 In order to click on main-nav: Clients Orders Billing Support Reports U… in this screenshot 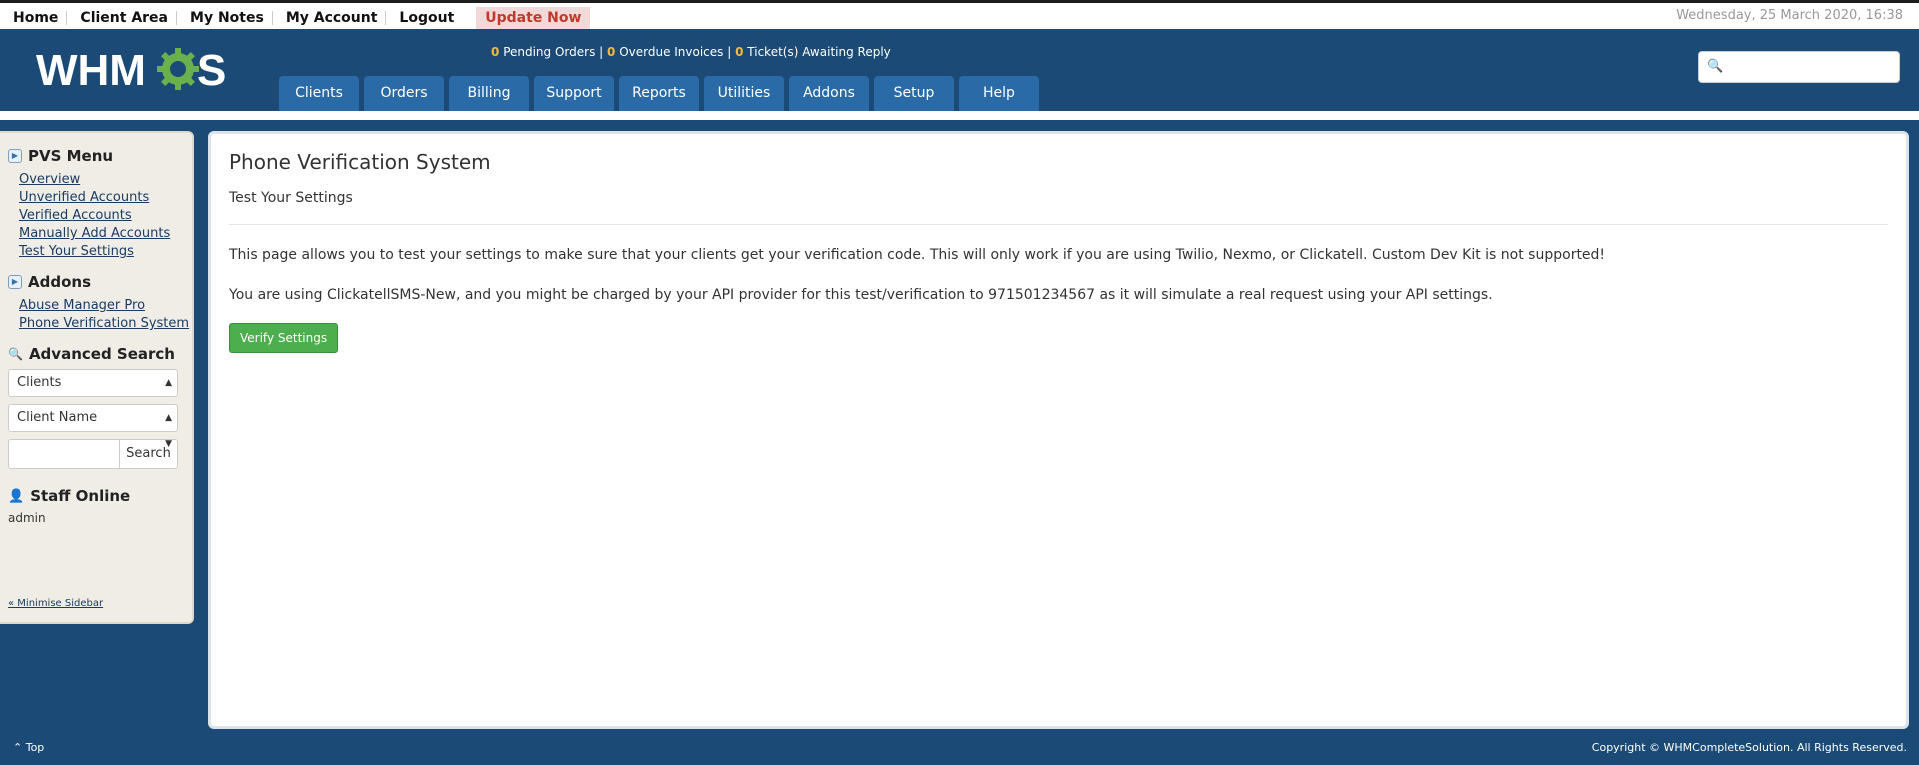, I will do `click(659, 93)`.